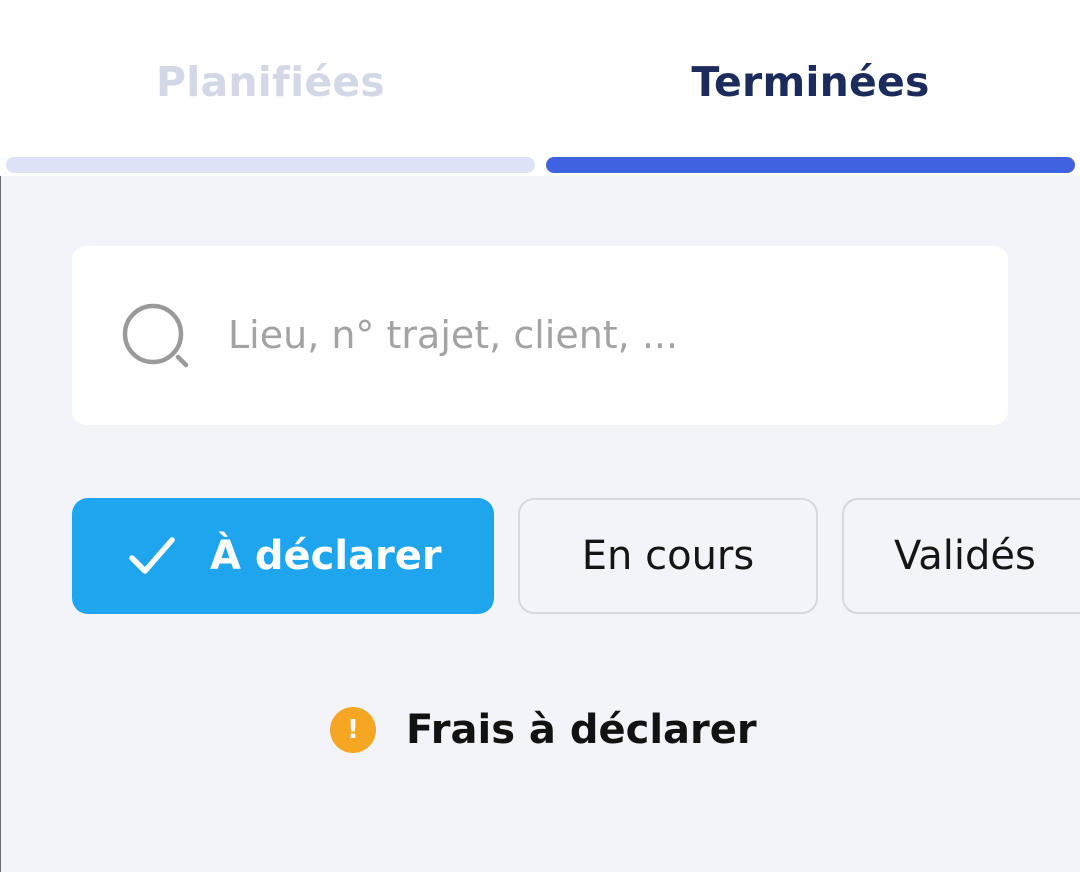 The height and width of the screenshot is (872, 1080). What do you see at coordinates (581, 730) in the screenshot?
I see `notice-text: Frais à déclarer` at bounding box center [581, 730].